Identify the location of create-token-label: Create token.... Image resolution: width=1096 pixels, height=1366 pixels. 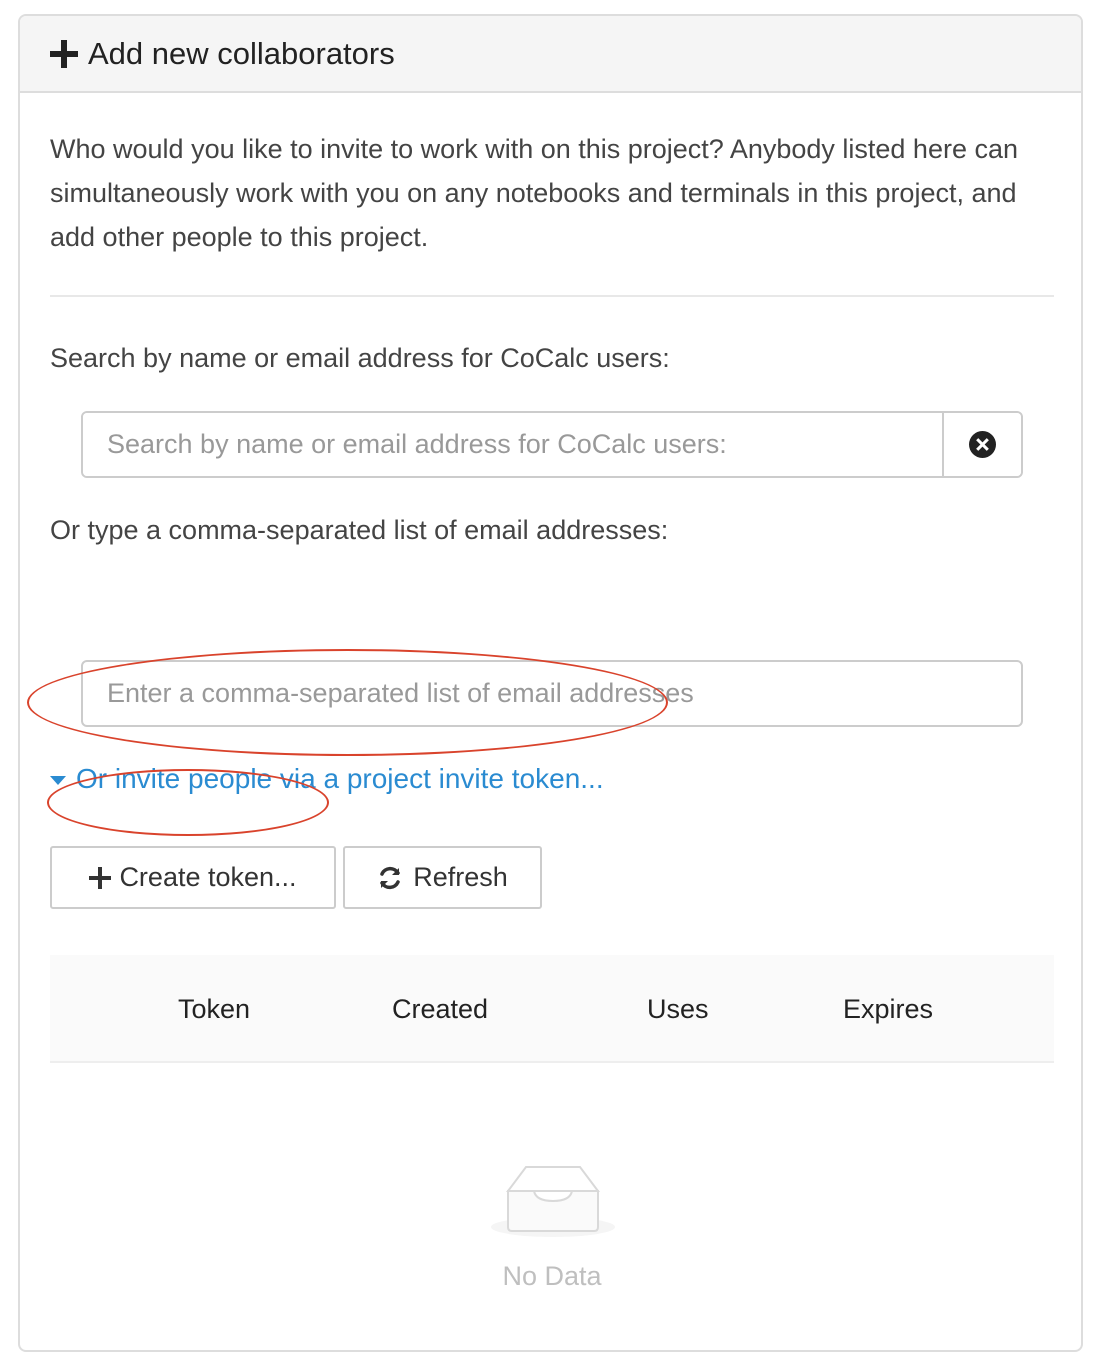
(208, 877).